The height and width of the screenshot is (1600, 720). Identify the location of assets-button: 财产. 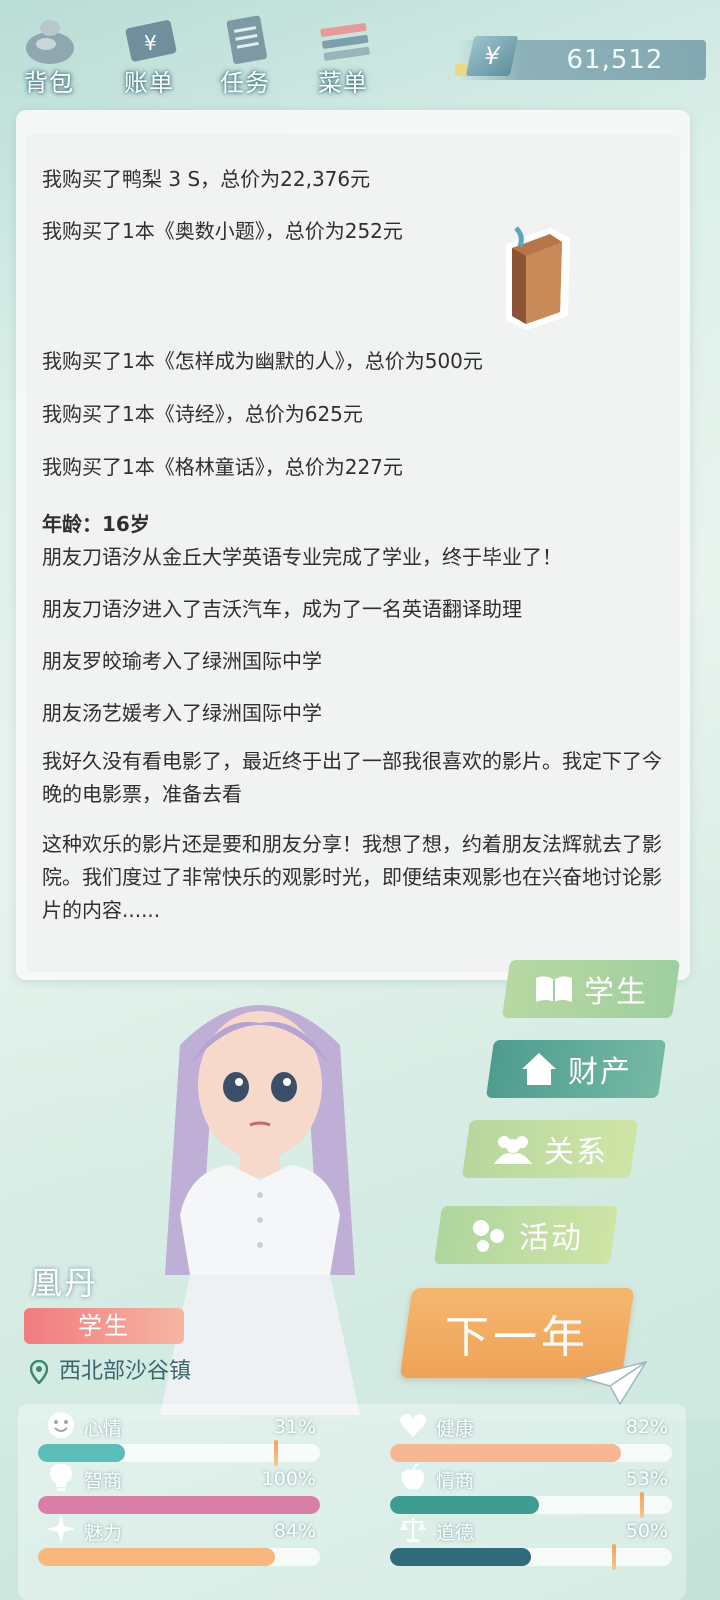
(576, 1069).